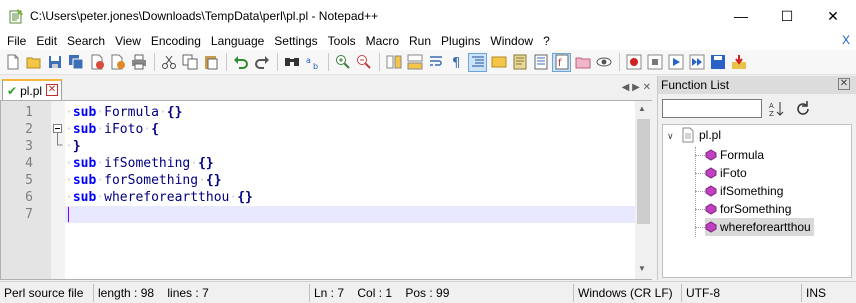  Describe the element at coordinates (696, 62) in the screenshot. I see `play-multiple-icon` at that location.